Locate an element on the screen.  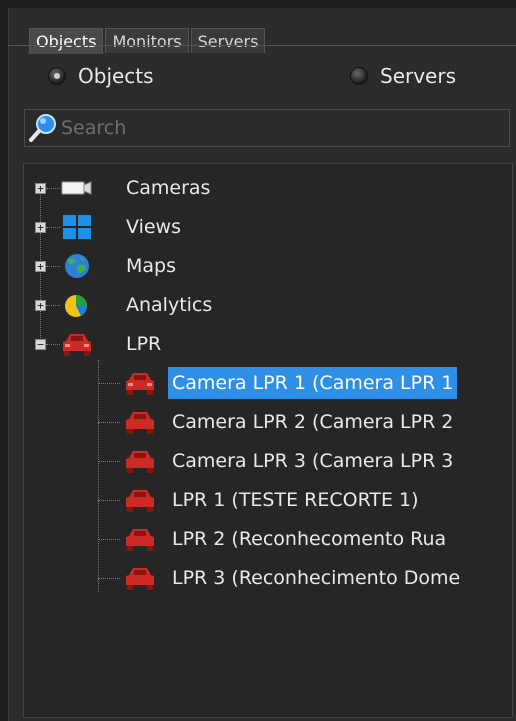
tree-item-label: Camera LPR 3 (Camera LPR 3 is located at coordinates (313, 461).